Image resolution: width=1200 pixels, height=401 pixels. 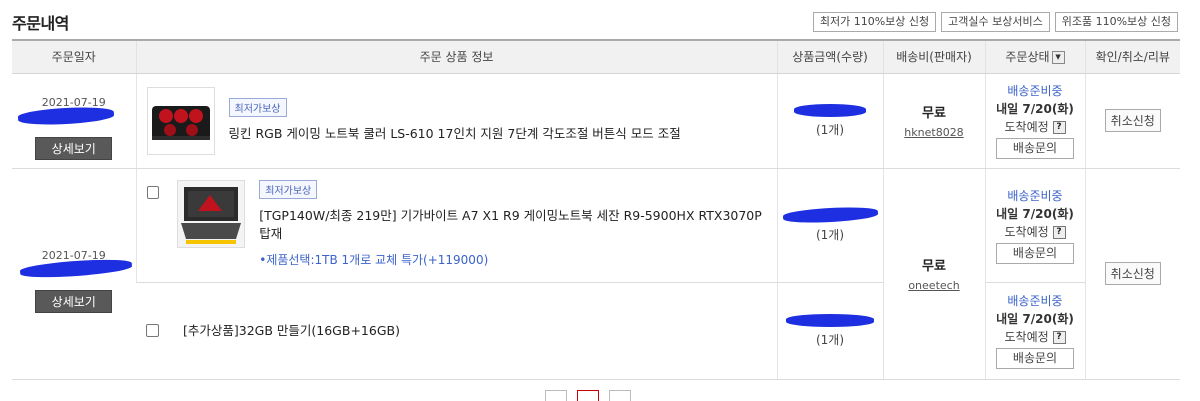 What do you see at coordinates (74, 56) in the screenshot?
I see `col-order-date: 주문일자` at bounding box center [74, 56].